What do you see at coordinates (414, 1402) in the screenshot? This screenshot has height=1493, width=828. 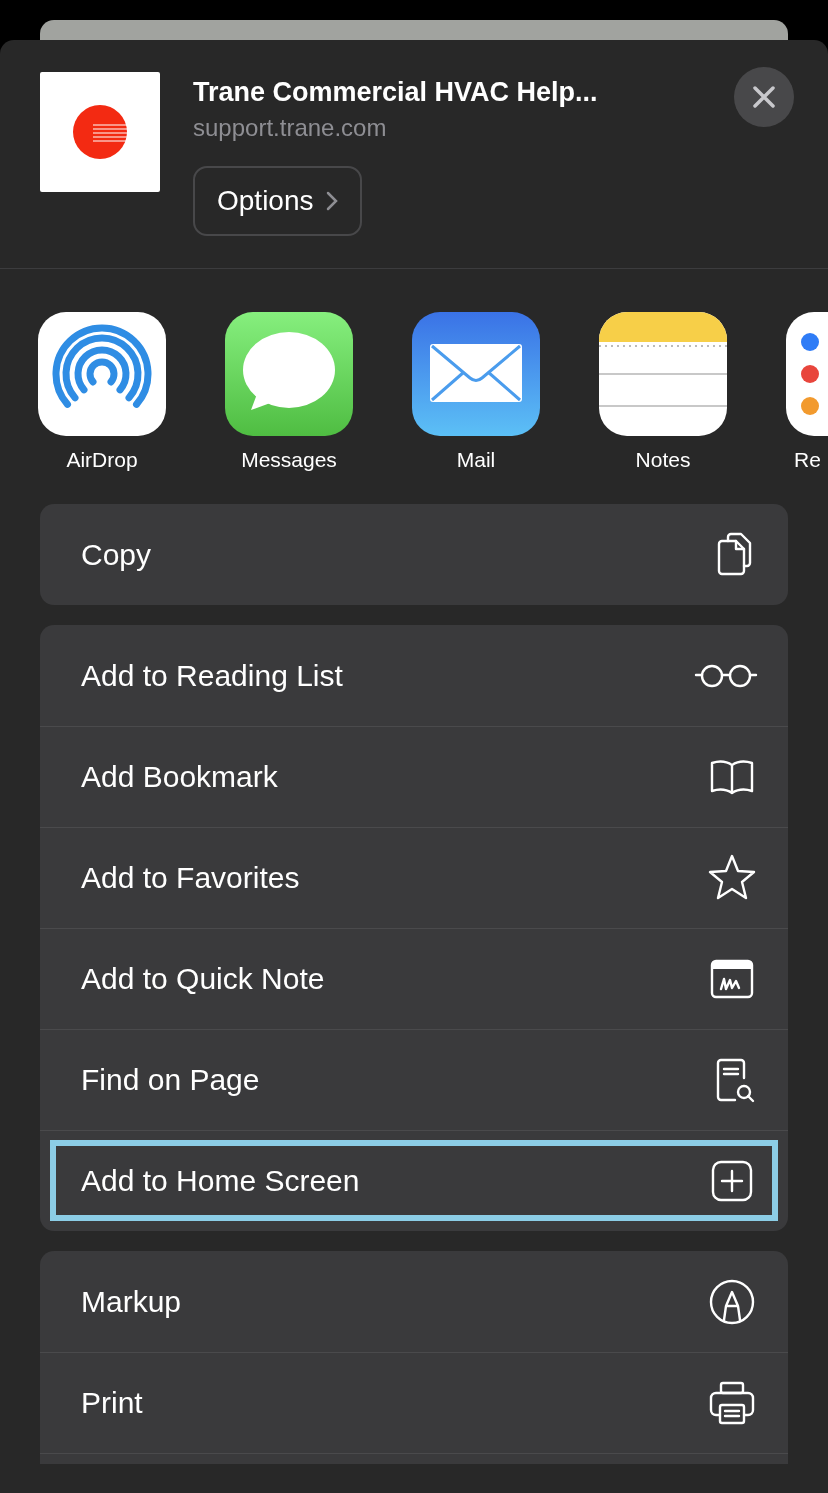 I see `action-row: Print` at bounding box center [414, 1402].